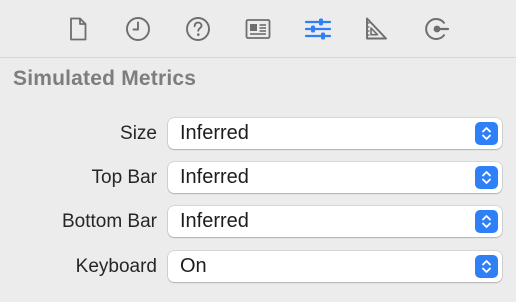 The width and height of the screenshot is (516, 302). What do you see at coordinates (437, 29) in the screenshot?
I see `connections-icon` at bounding box center [437, 29].